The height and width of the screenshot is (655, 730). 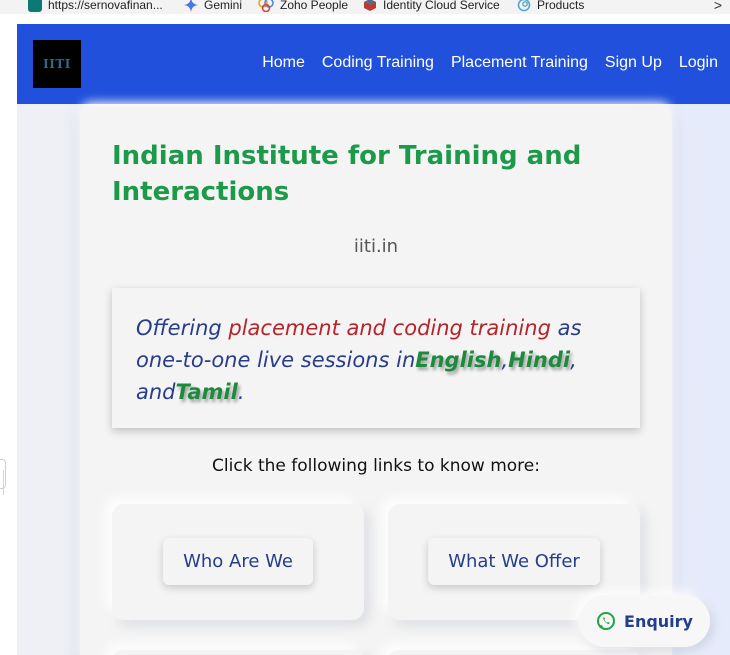 I want to click on tile-partial-left, so click(x=238, y=652).